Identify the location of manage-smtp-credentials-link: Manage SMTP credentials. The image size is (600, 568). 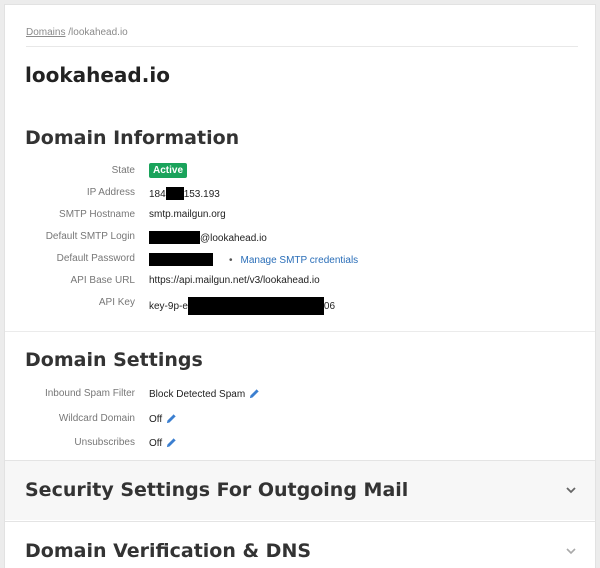
(300, 260).